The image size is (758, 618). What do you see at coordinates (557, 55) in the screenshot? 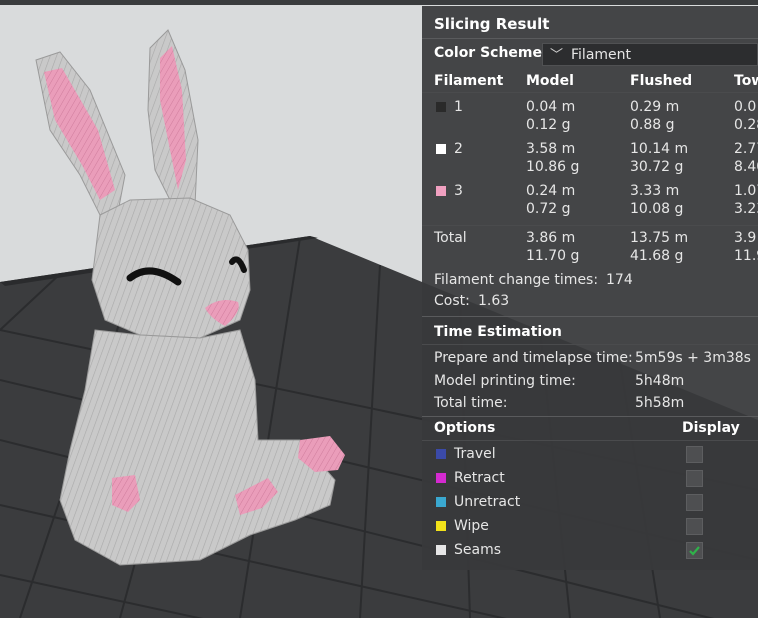
I see `chevron-down-icon: ﹀` at bounding box center [557, 55].